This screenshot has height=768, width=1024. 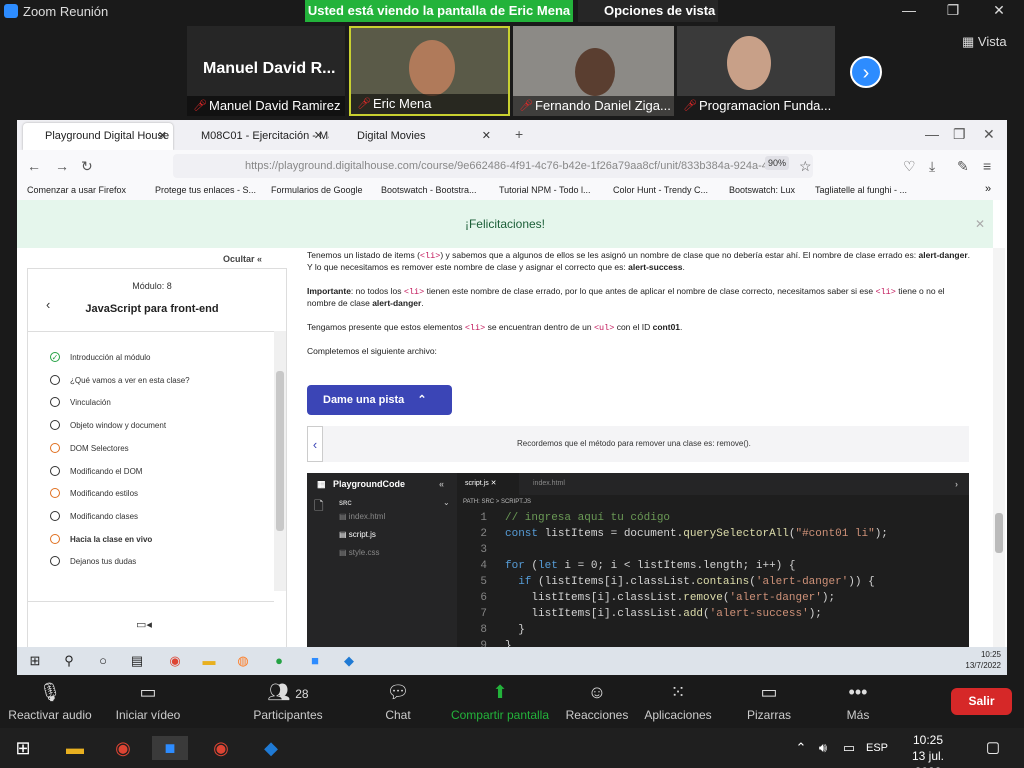 I want to click on notifications-icon: ▢, so click(x=993, y=748).